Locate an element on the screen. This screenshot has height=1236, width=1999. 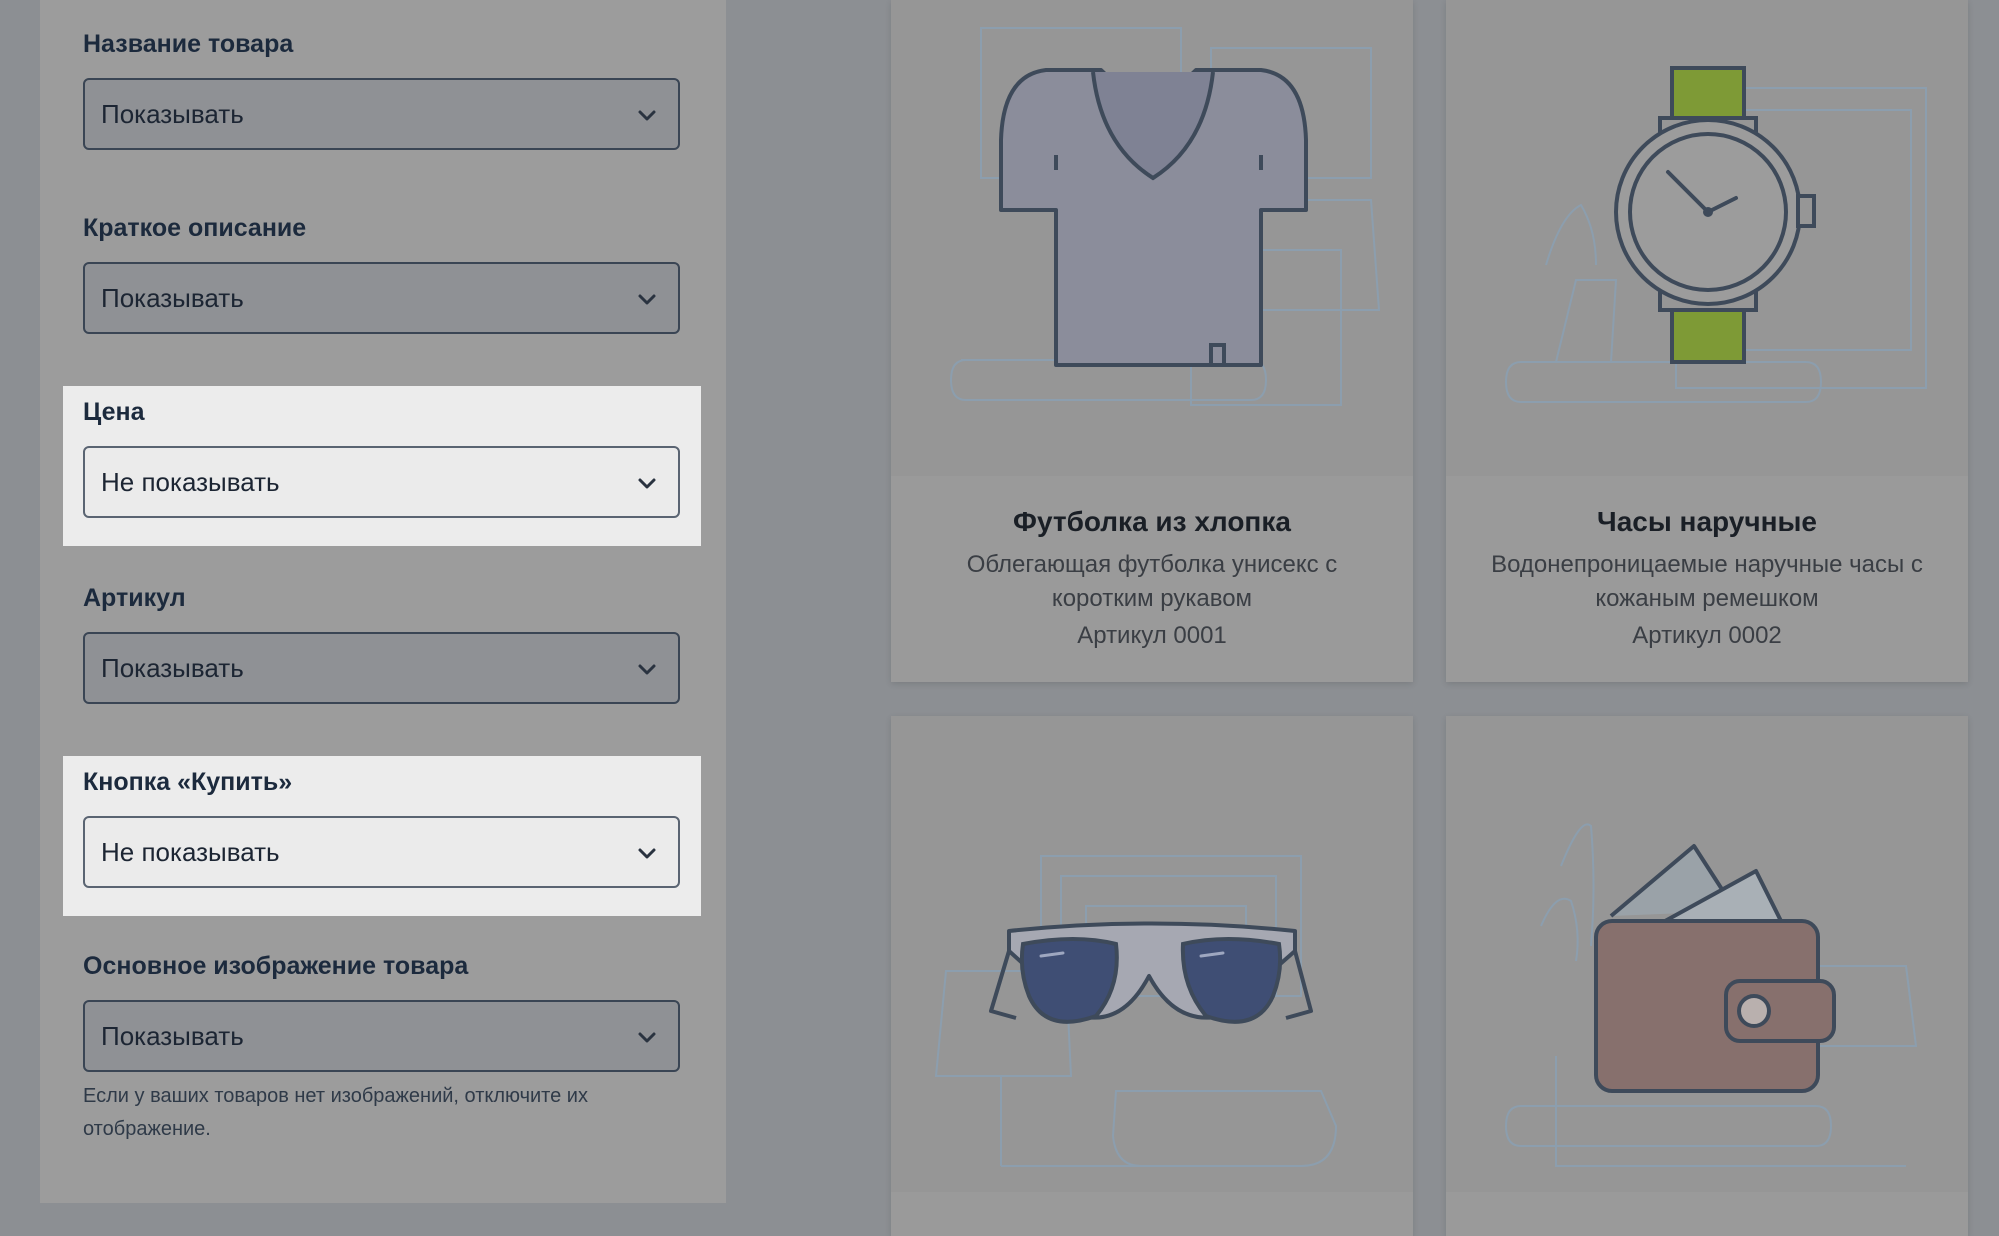
field-short-description: Краткое описание Показывать is located at coordinates (381, 274).